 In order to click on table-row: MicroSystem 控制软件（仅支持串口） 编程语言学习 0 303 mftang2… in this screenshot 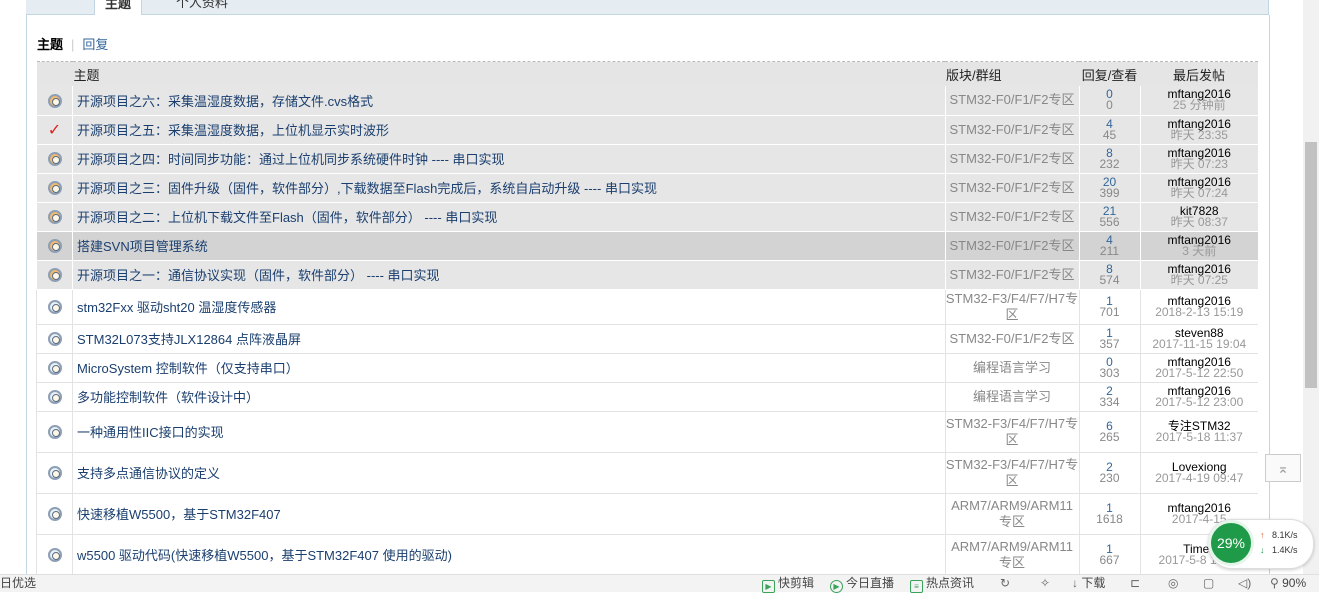, I will do `click(647, 368)`.